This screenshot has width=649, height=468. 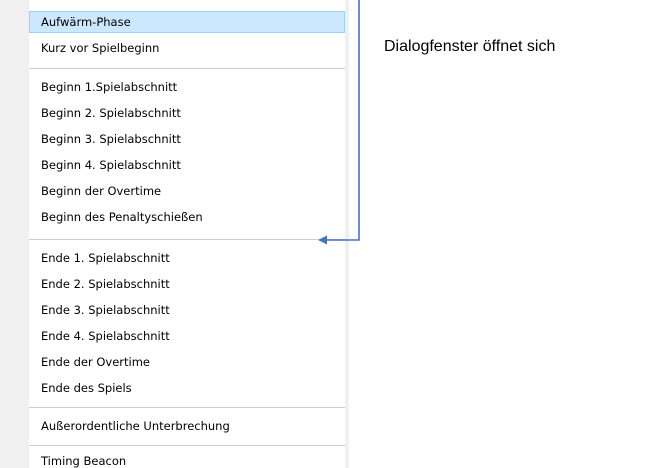 I want to click on arrowhead-icon, so click(x=322, y=240).